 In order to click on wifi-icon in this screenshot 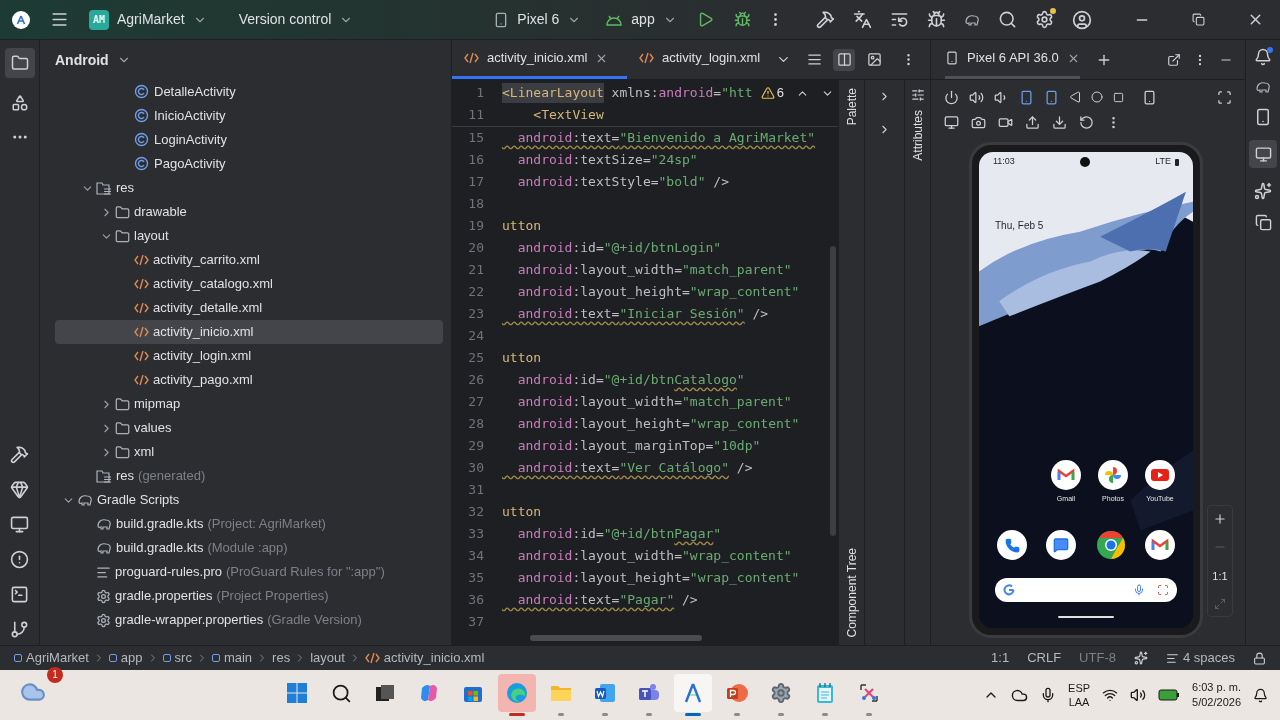, I will do `click(1110, 695)`.